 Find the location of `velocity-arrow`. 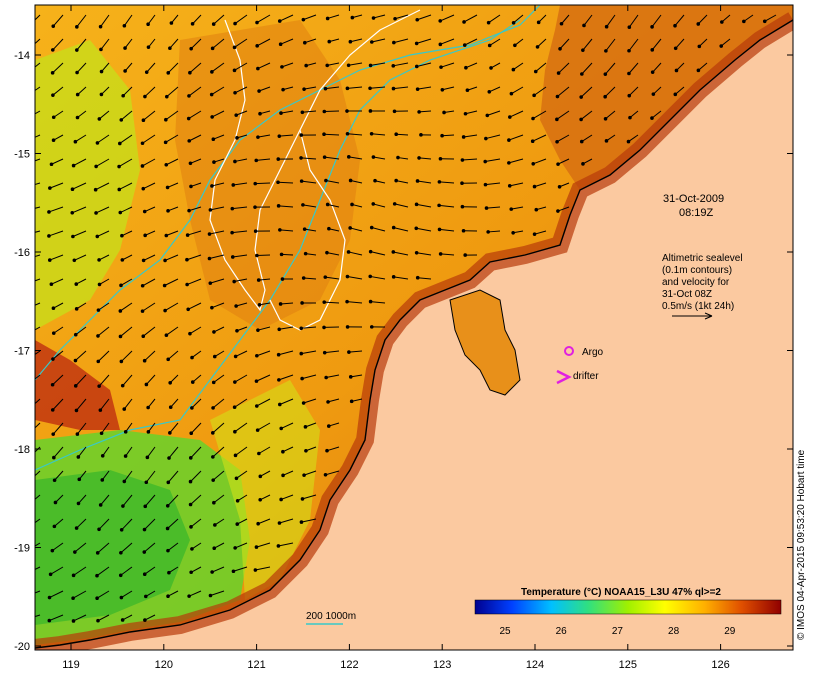

velocity-arrow is located at coordinates (263, 255).